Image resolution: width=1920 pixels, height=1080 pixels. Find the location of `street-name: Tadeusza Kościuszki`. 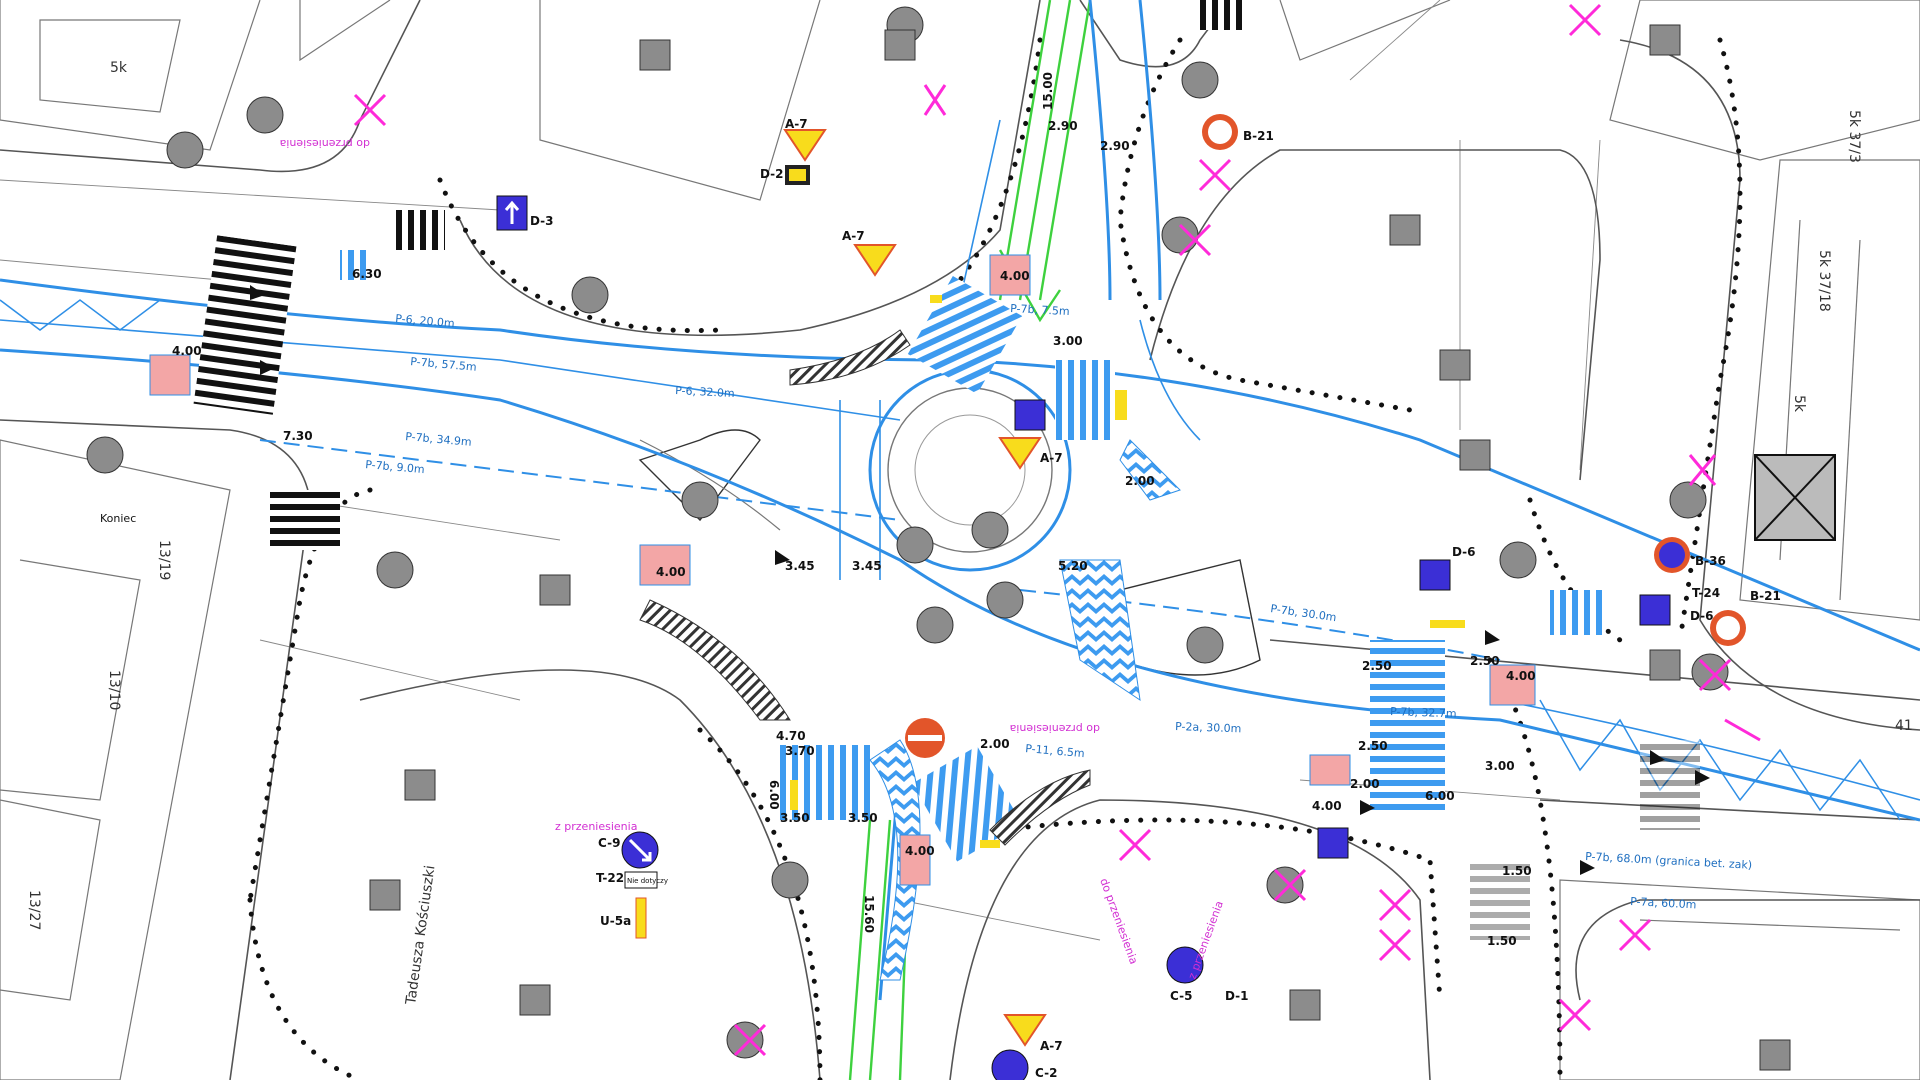

street-name: Tadeusza Kościuszki is located at coordinates (421, 935).